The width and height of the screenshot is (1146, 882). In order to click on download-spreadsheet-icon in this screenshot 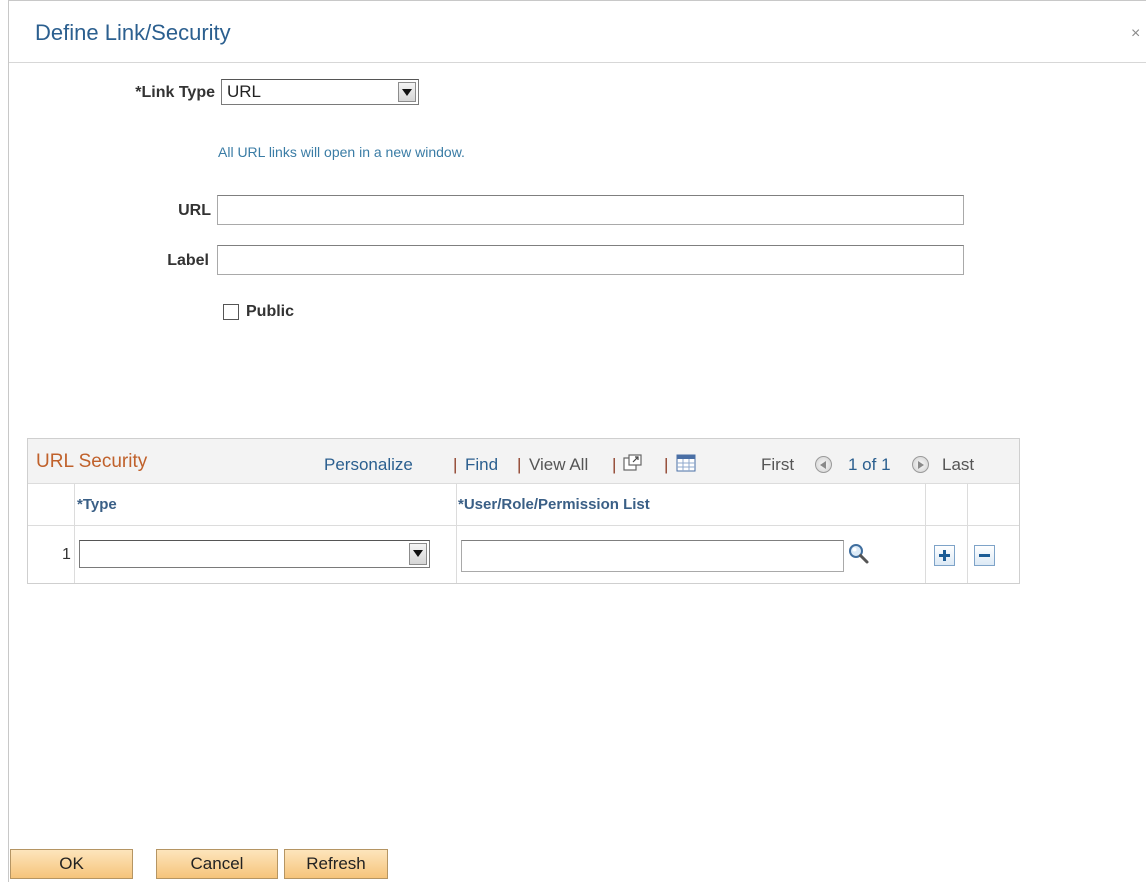, I will do `click(686, 463)`.